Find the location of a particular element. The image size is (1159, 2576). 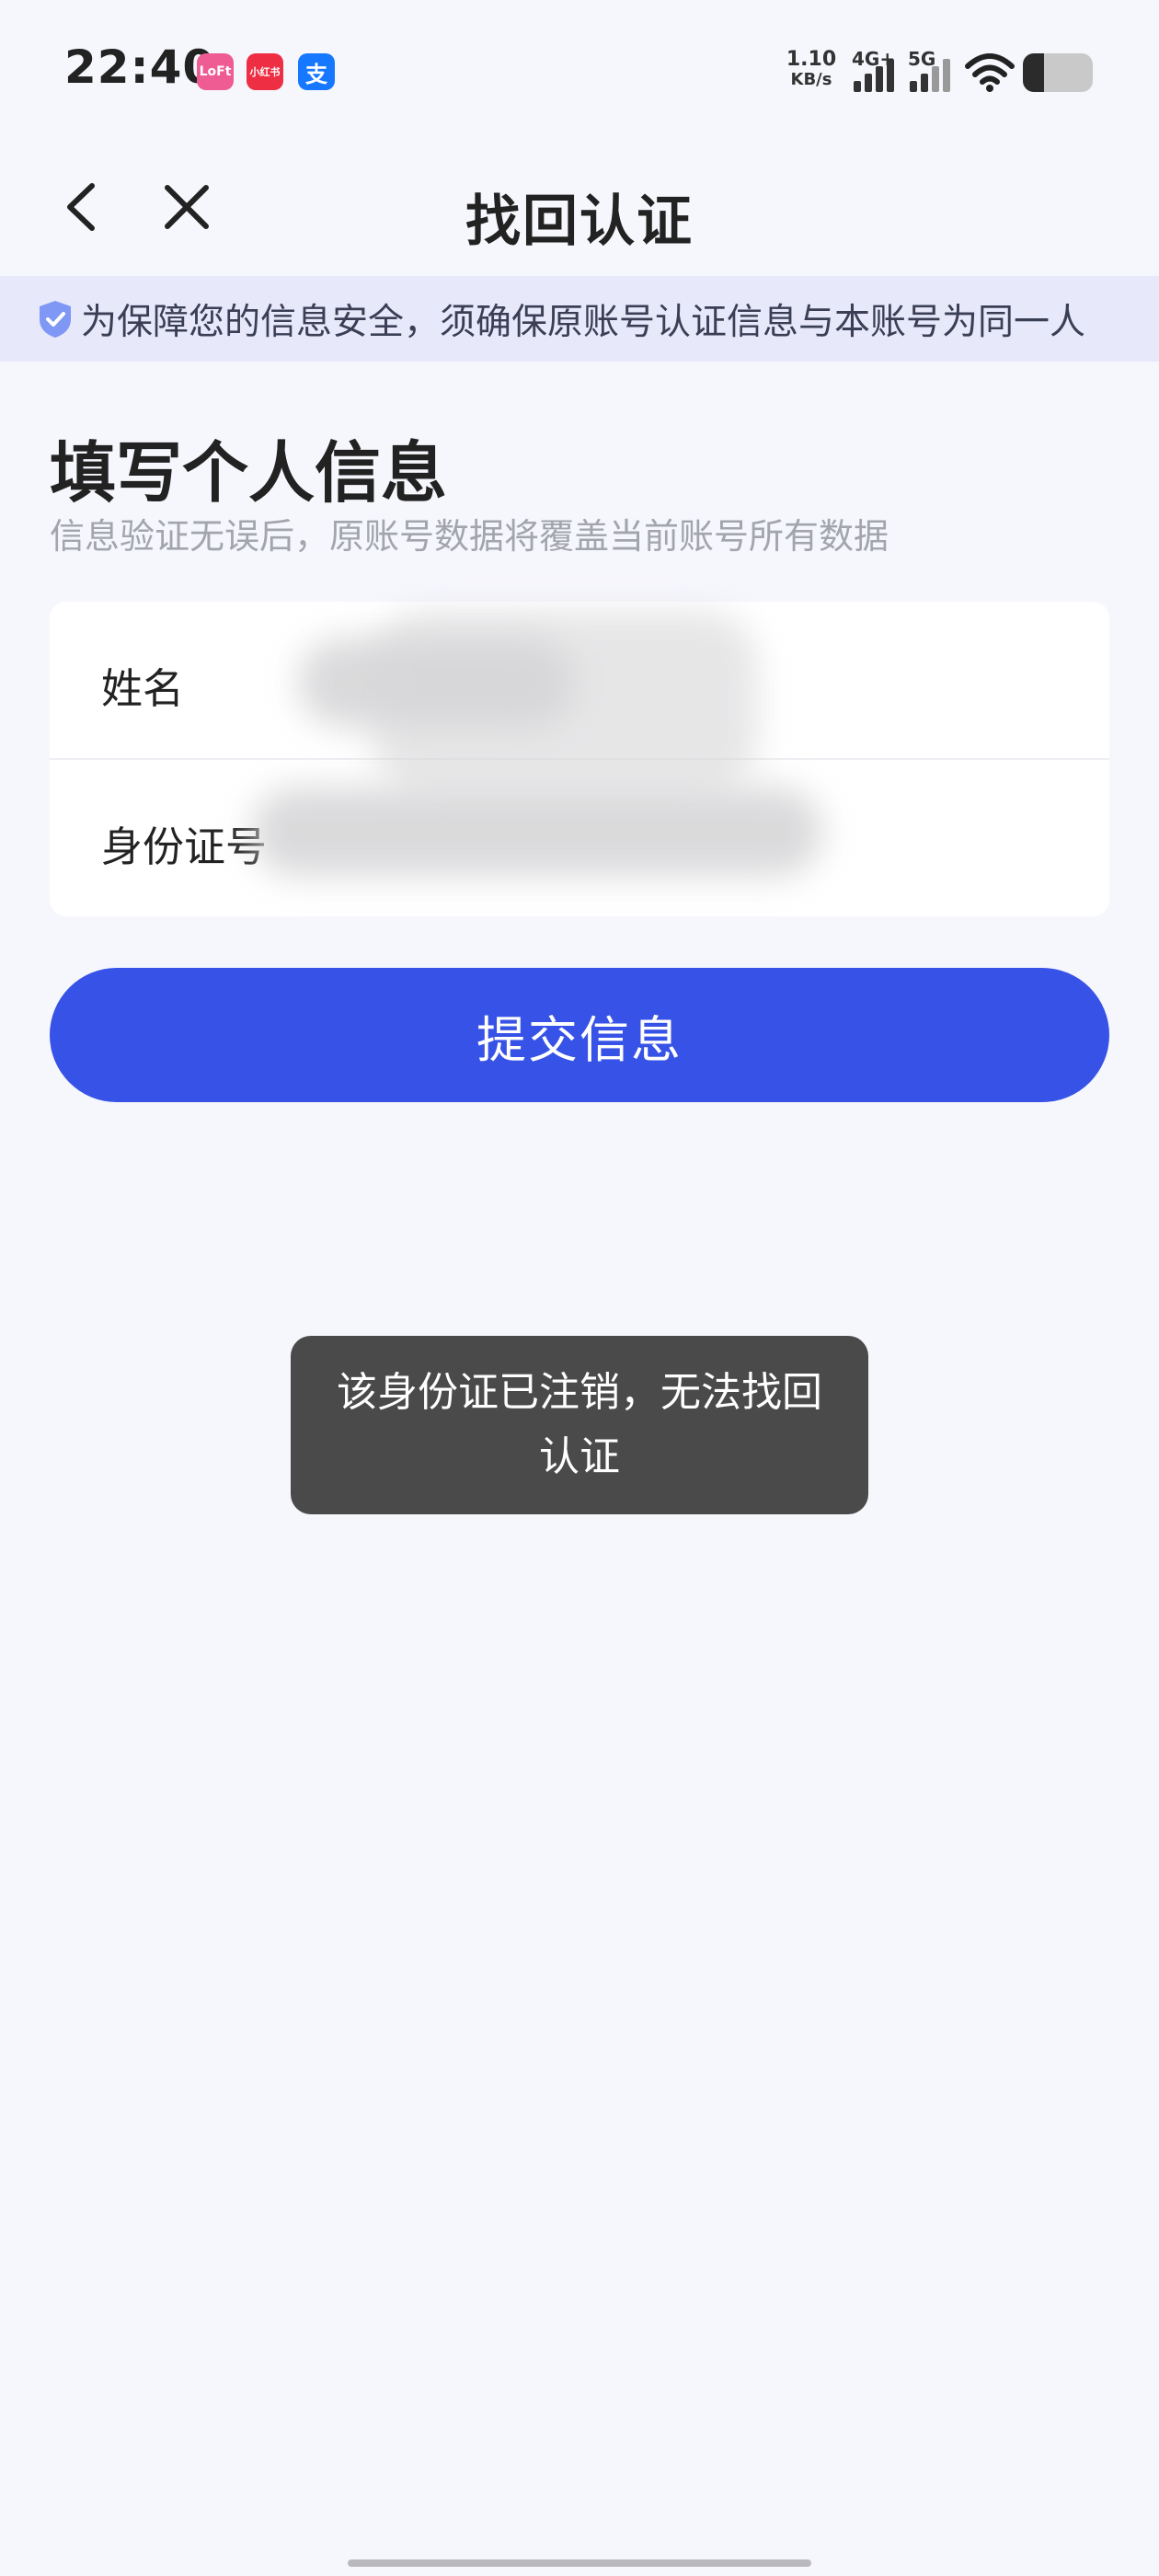

toast-message: 该身份证已注销，无法找回认证 is located at coordinates (579, 1424).